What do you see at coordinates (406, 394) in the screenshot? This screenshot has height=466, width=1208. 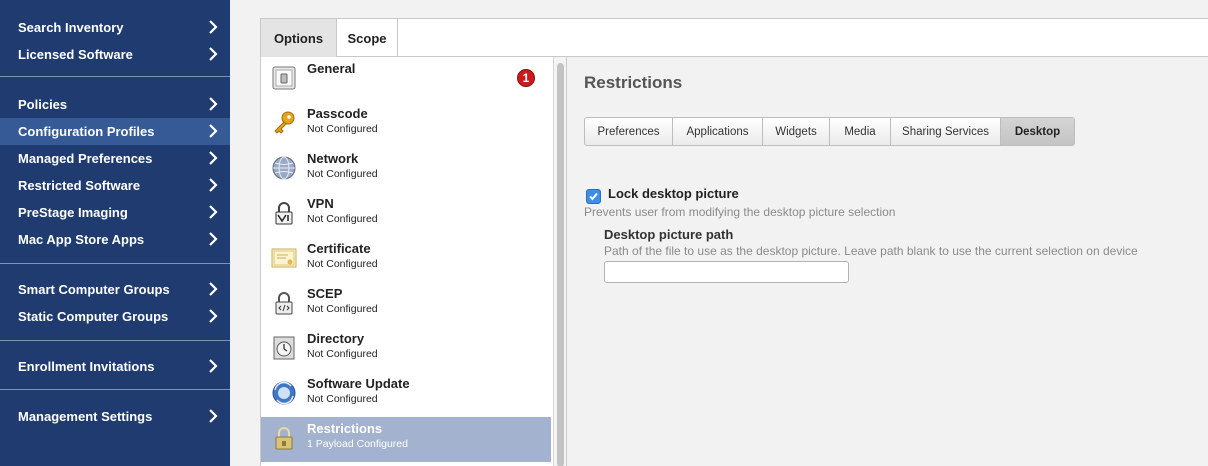 I see `payload-software-update: Software Update Not Configured` at bounding box center [406, 394].